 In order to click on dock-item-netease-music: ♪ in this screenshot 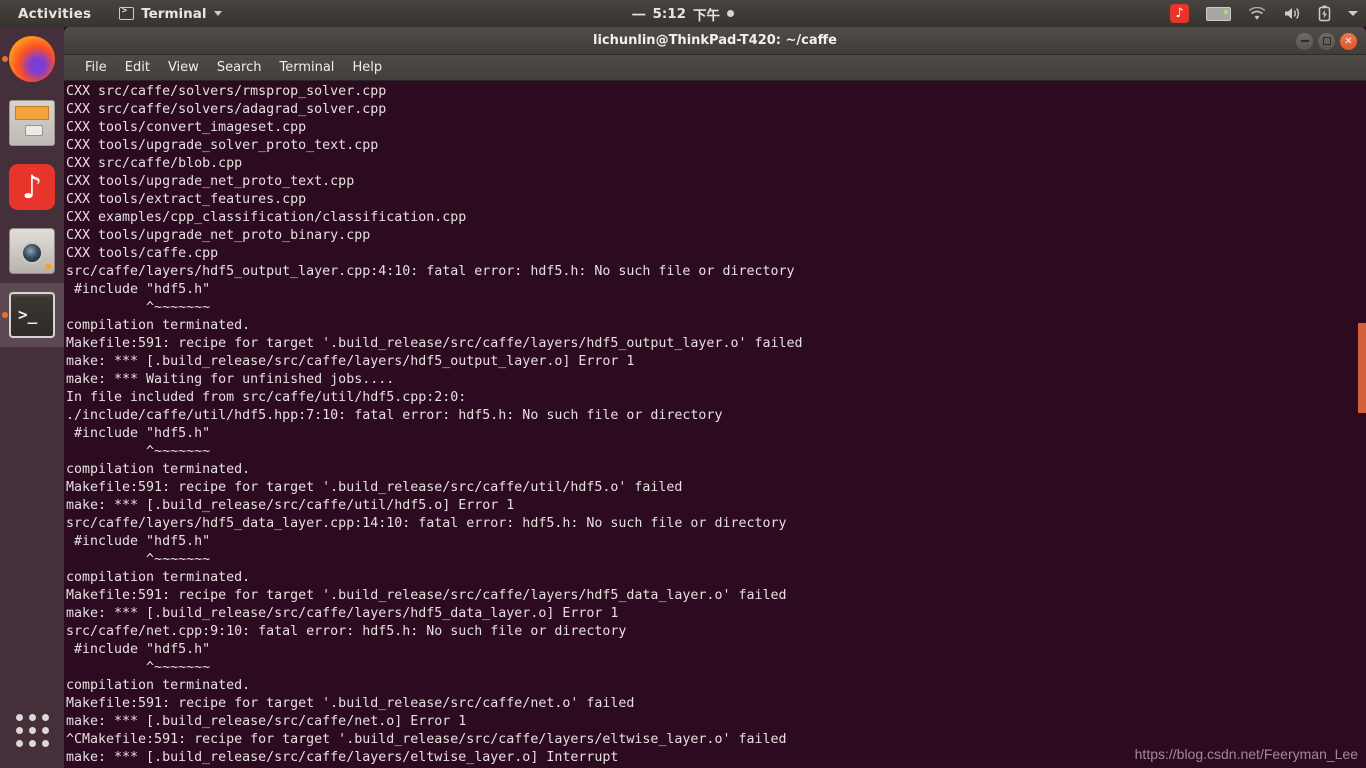, I will do `click(32, 187)`.